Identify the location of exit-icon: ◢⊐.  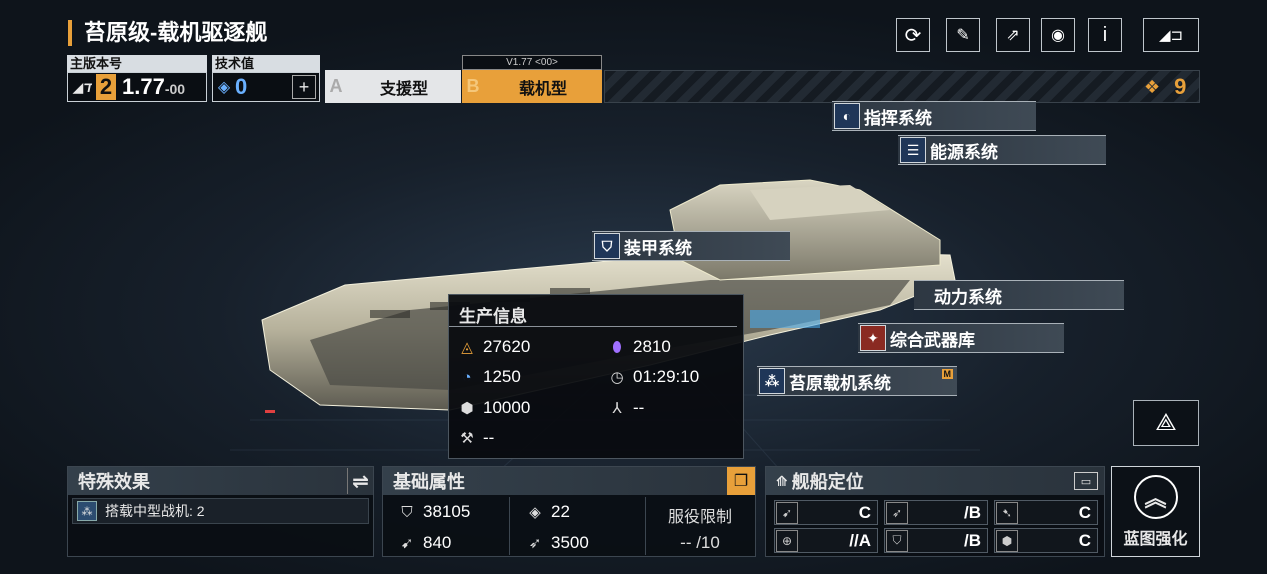
(1171, 35).